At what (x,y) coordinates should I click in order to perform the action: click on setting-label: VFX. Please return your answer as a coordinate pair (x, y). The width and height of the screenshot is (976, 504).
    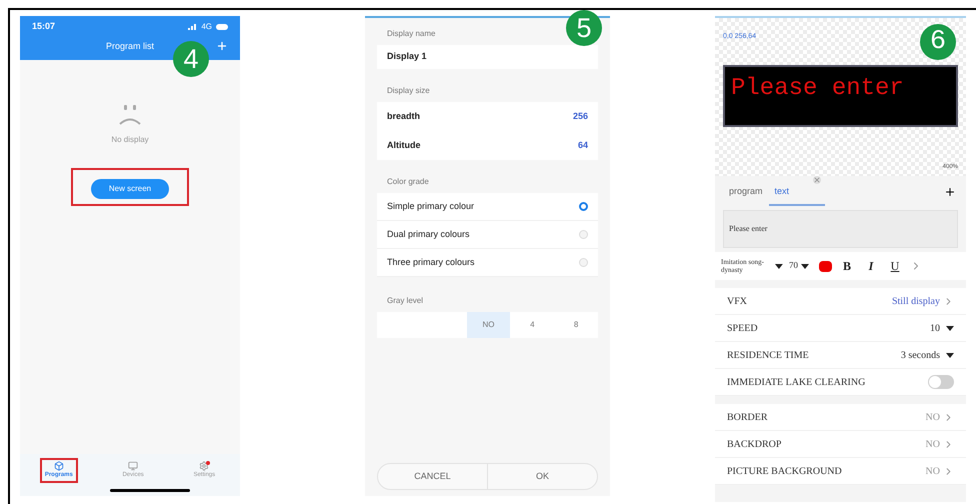
    Looking at the image, I should click on (737, 301).